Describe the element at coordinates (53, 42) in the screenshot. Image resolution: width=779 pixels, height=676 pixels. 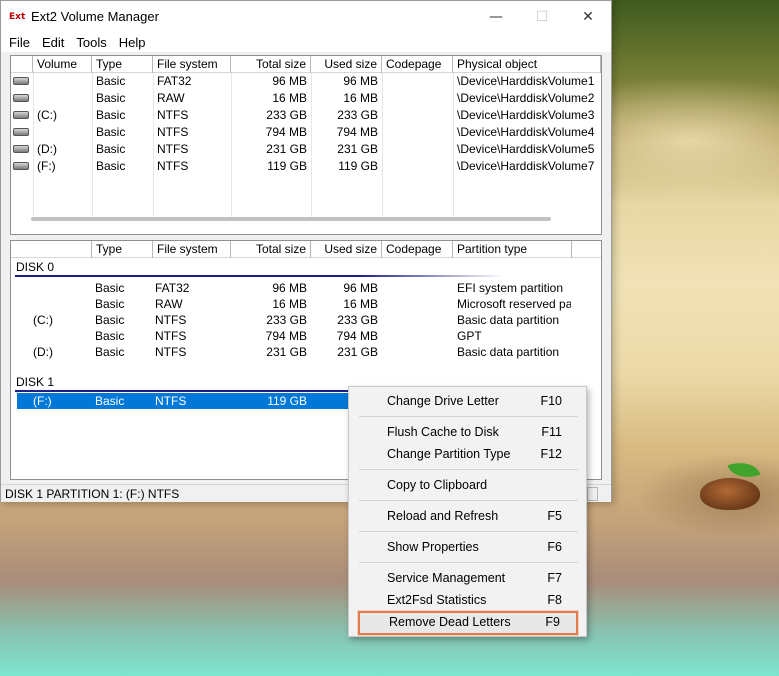
I see `menu-edit: Edit` at that location.